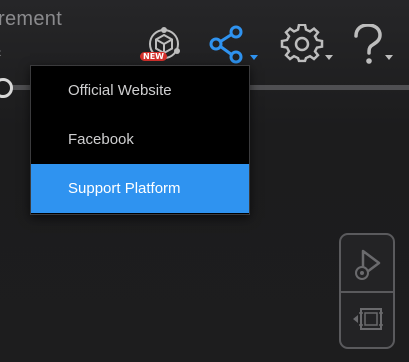  I want to click on menu-item-official-website: Official Website, so click(140, 90).